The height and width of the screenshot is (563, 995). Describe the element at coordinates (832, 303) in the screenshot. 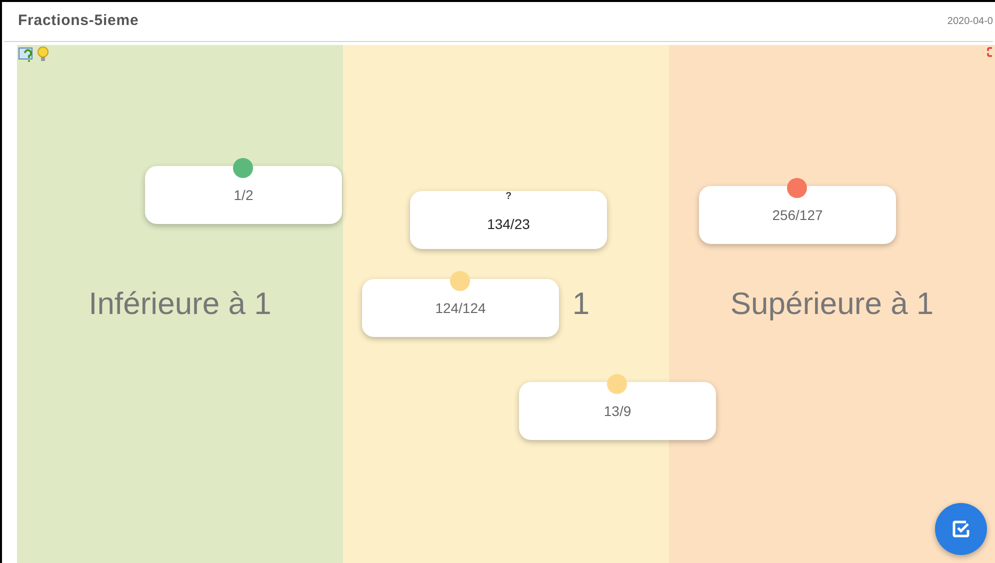

I see `zone-label: Supérieure à 1` at that location.